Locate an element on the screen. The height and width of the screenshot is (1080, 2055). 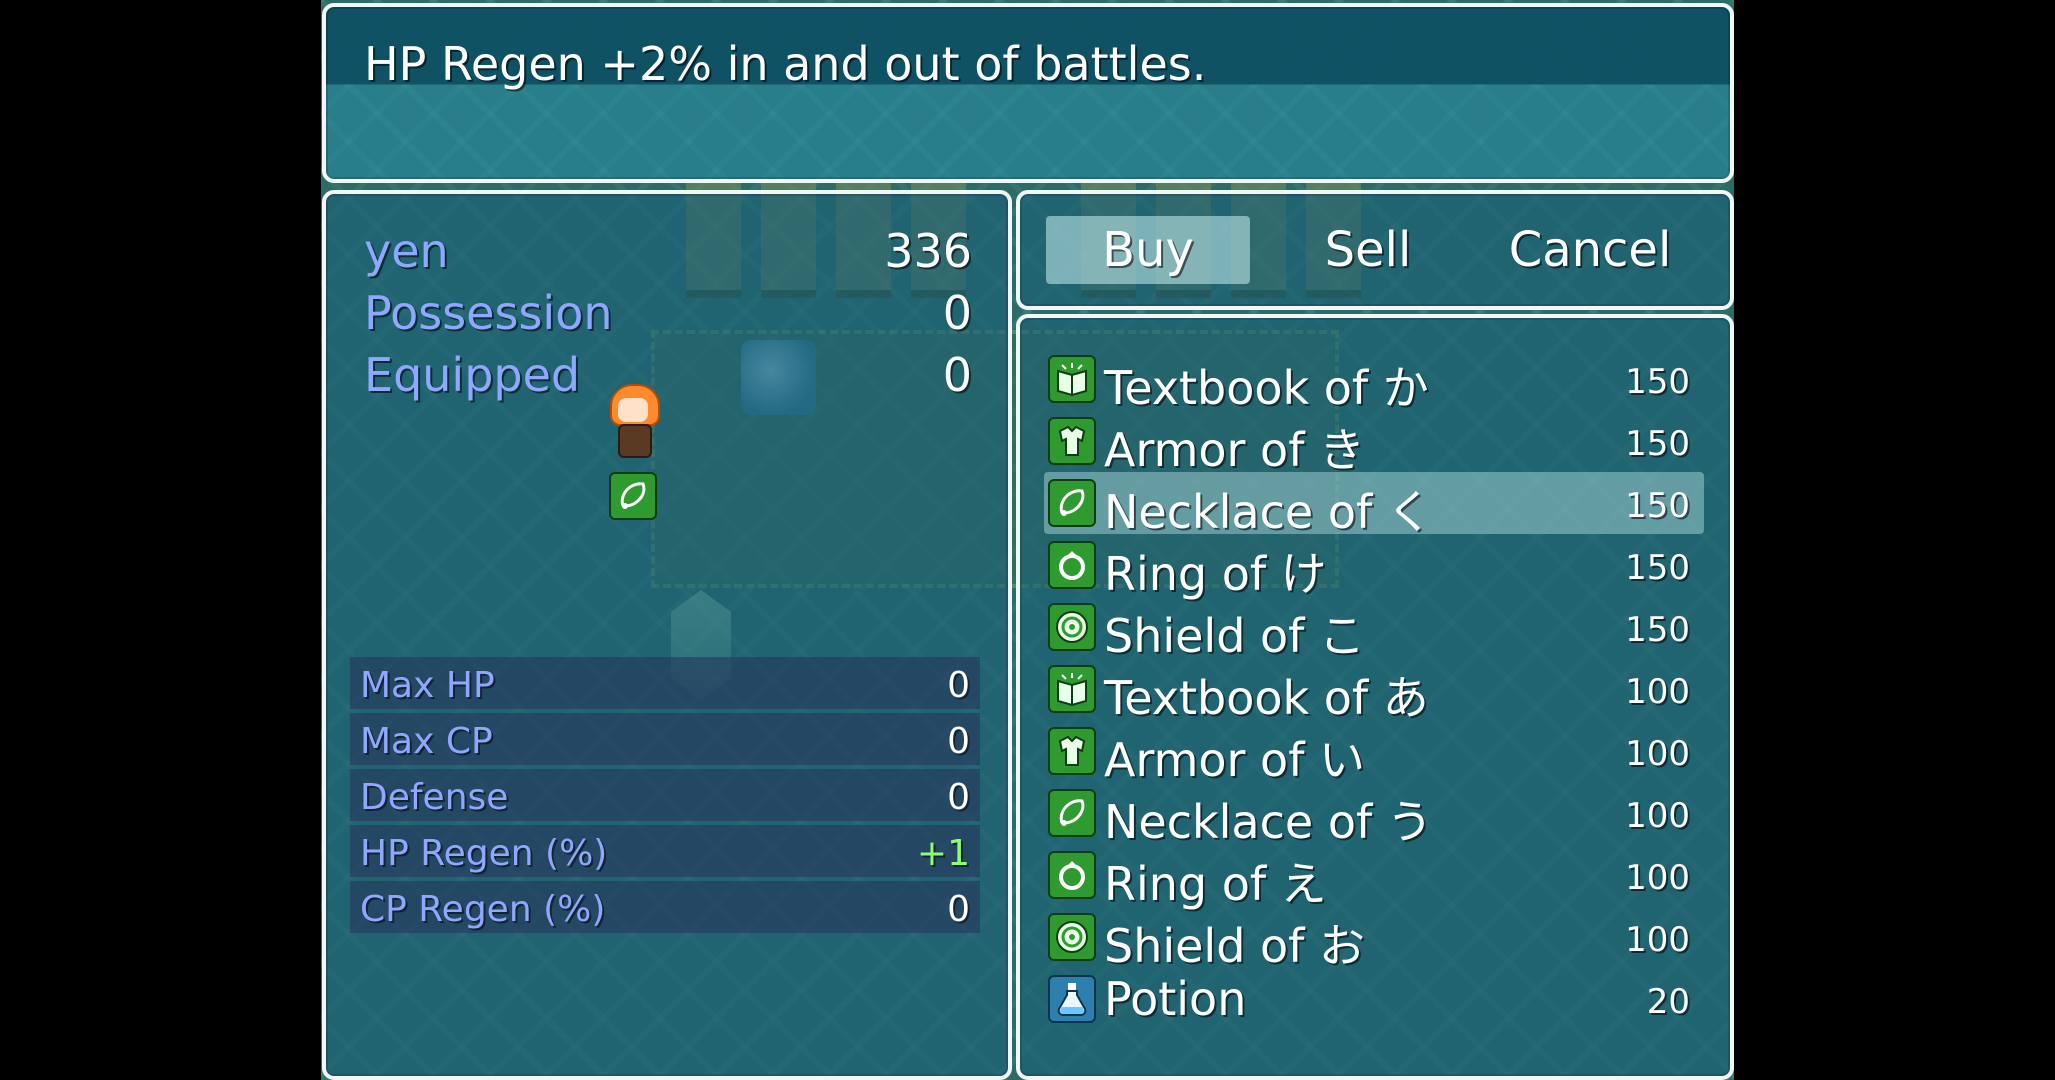
equipped-value: 0 is located at coordinates (957, 375).